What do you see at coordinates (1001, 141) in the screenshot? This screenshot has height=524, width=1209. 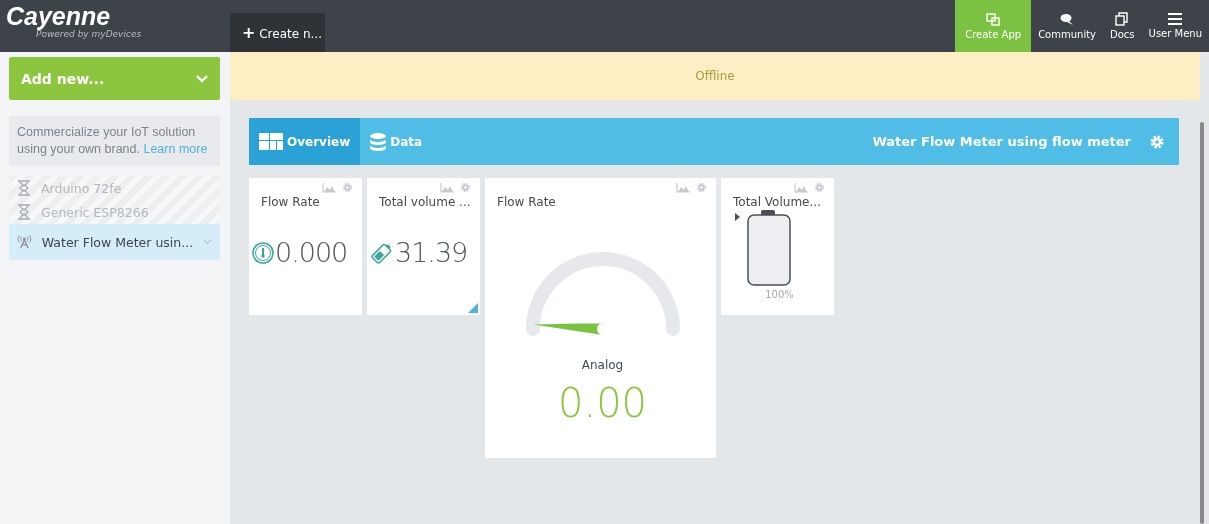 I see `device-title: Water Flow Meter using flow meter` at bounding box center [1001, 141].